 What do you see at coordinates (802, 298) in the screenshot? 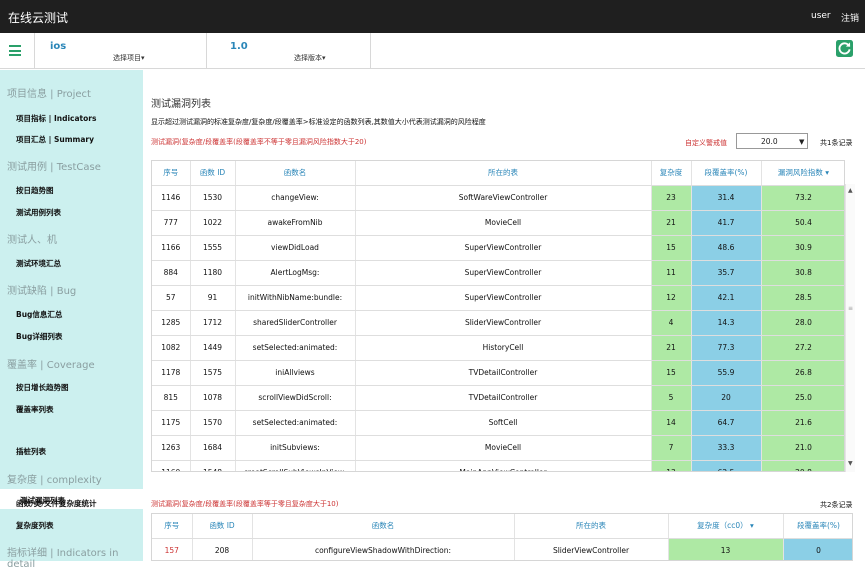
I see `table-cell: 28.5` at bounding box center [802, 298].